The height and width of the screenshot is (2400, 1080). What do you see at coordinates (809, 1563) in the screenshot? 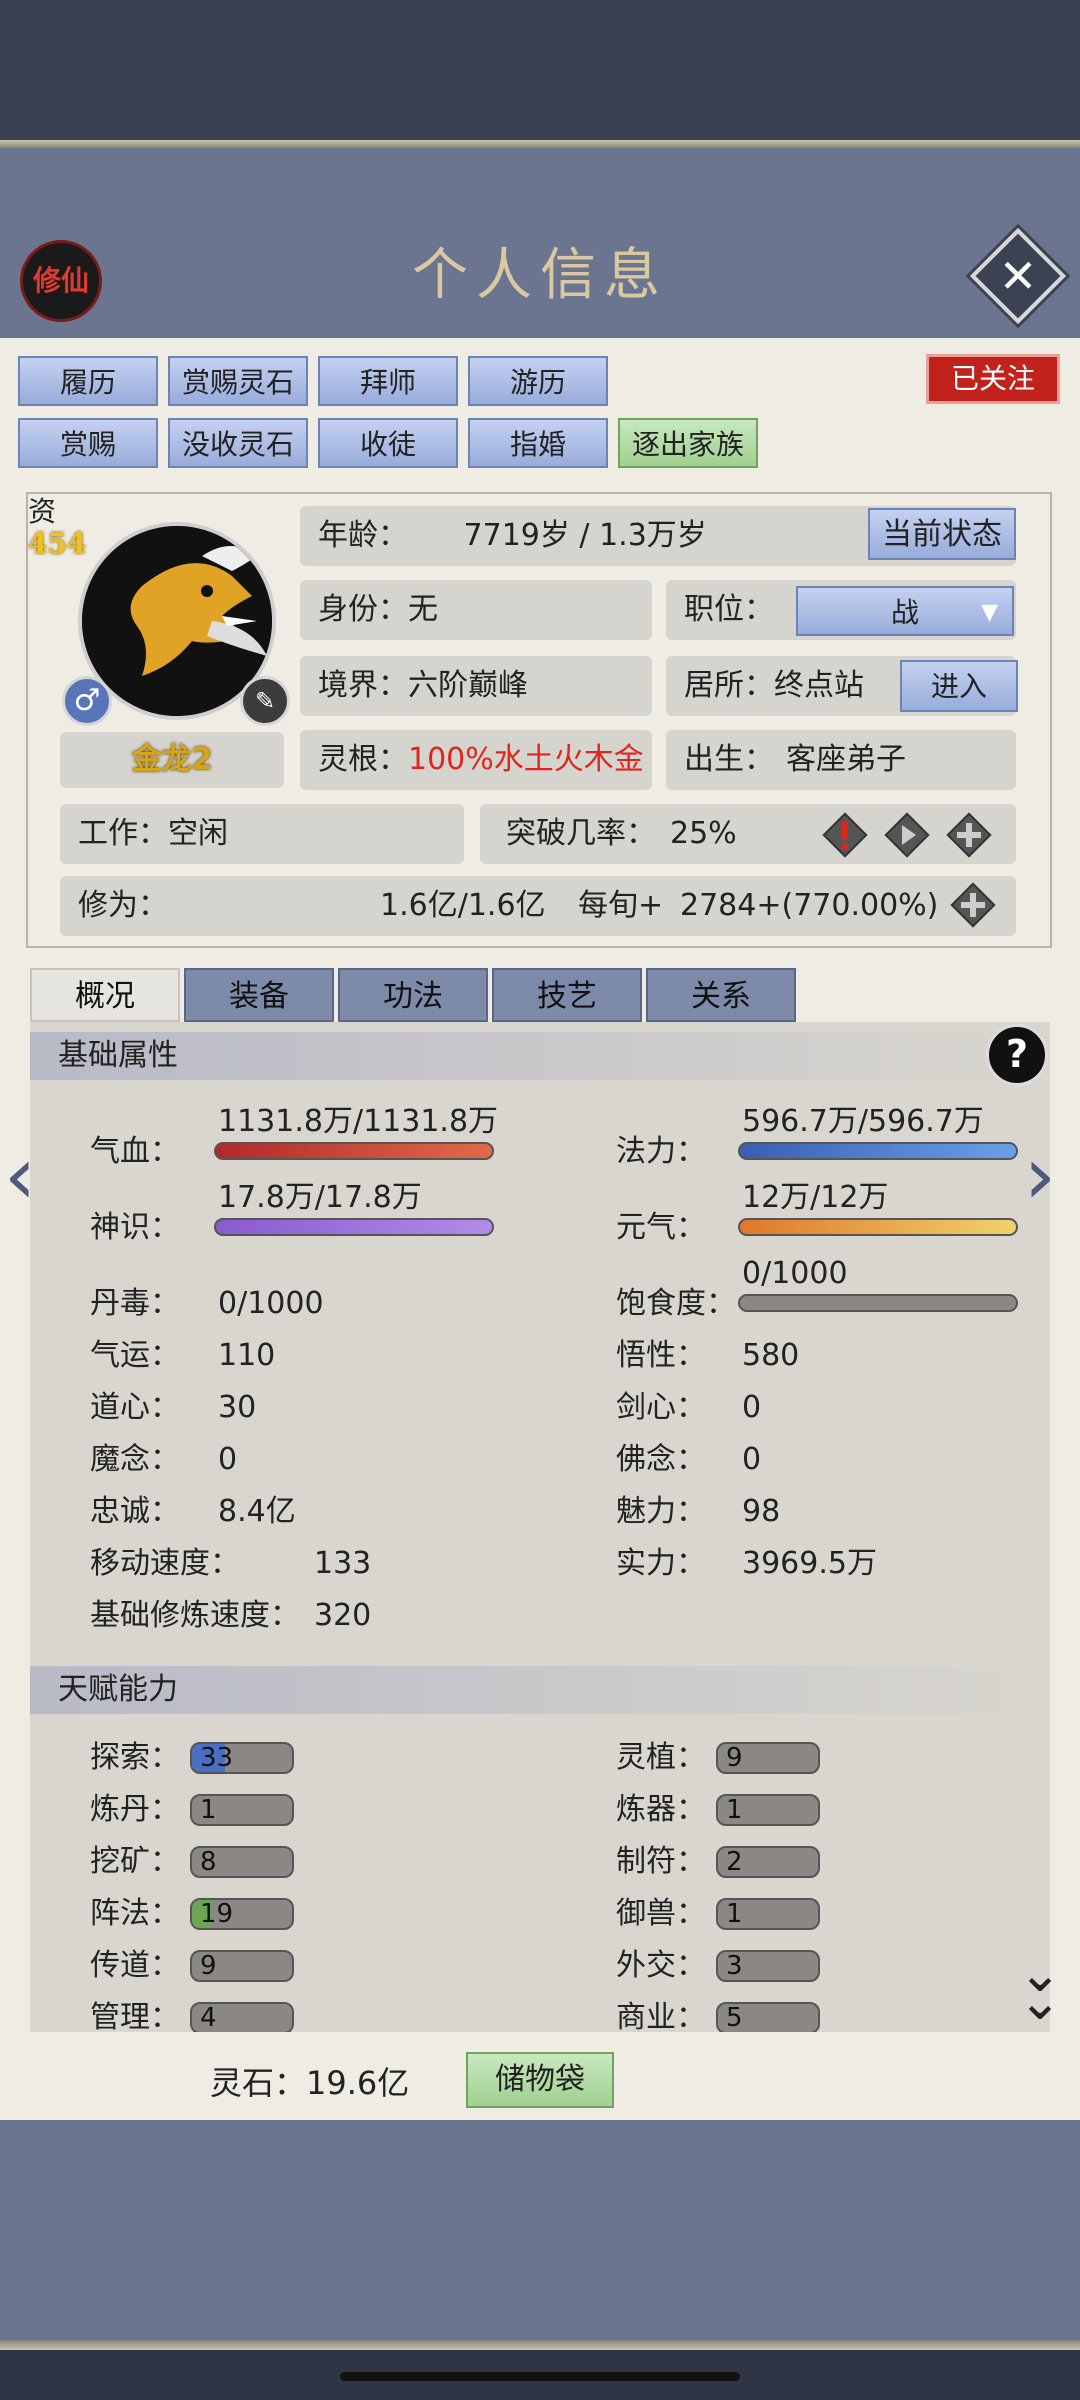
I see `stat-value: 3969.5万` at bounding box center [809, 1563].